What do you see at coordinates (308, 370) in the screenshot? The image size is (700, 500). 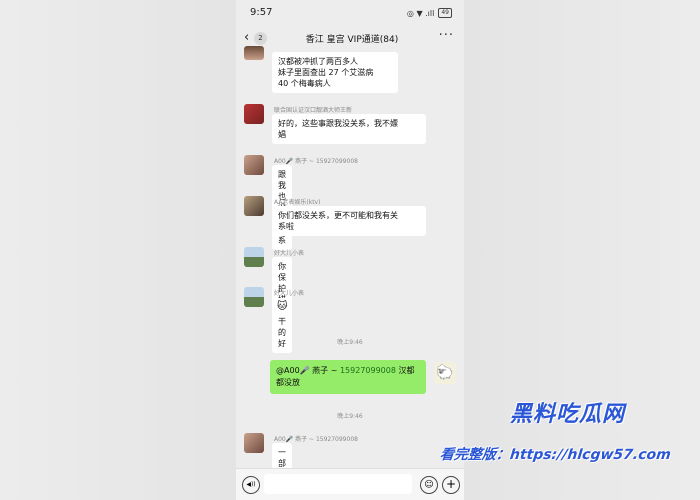 I see `mention-text: @A00🎤 燕子 ~` at bounding box center [308, 370].